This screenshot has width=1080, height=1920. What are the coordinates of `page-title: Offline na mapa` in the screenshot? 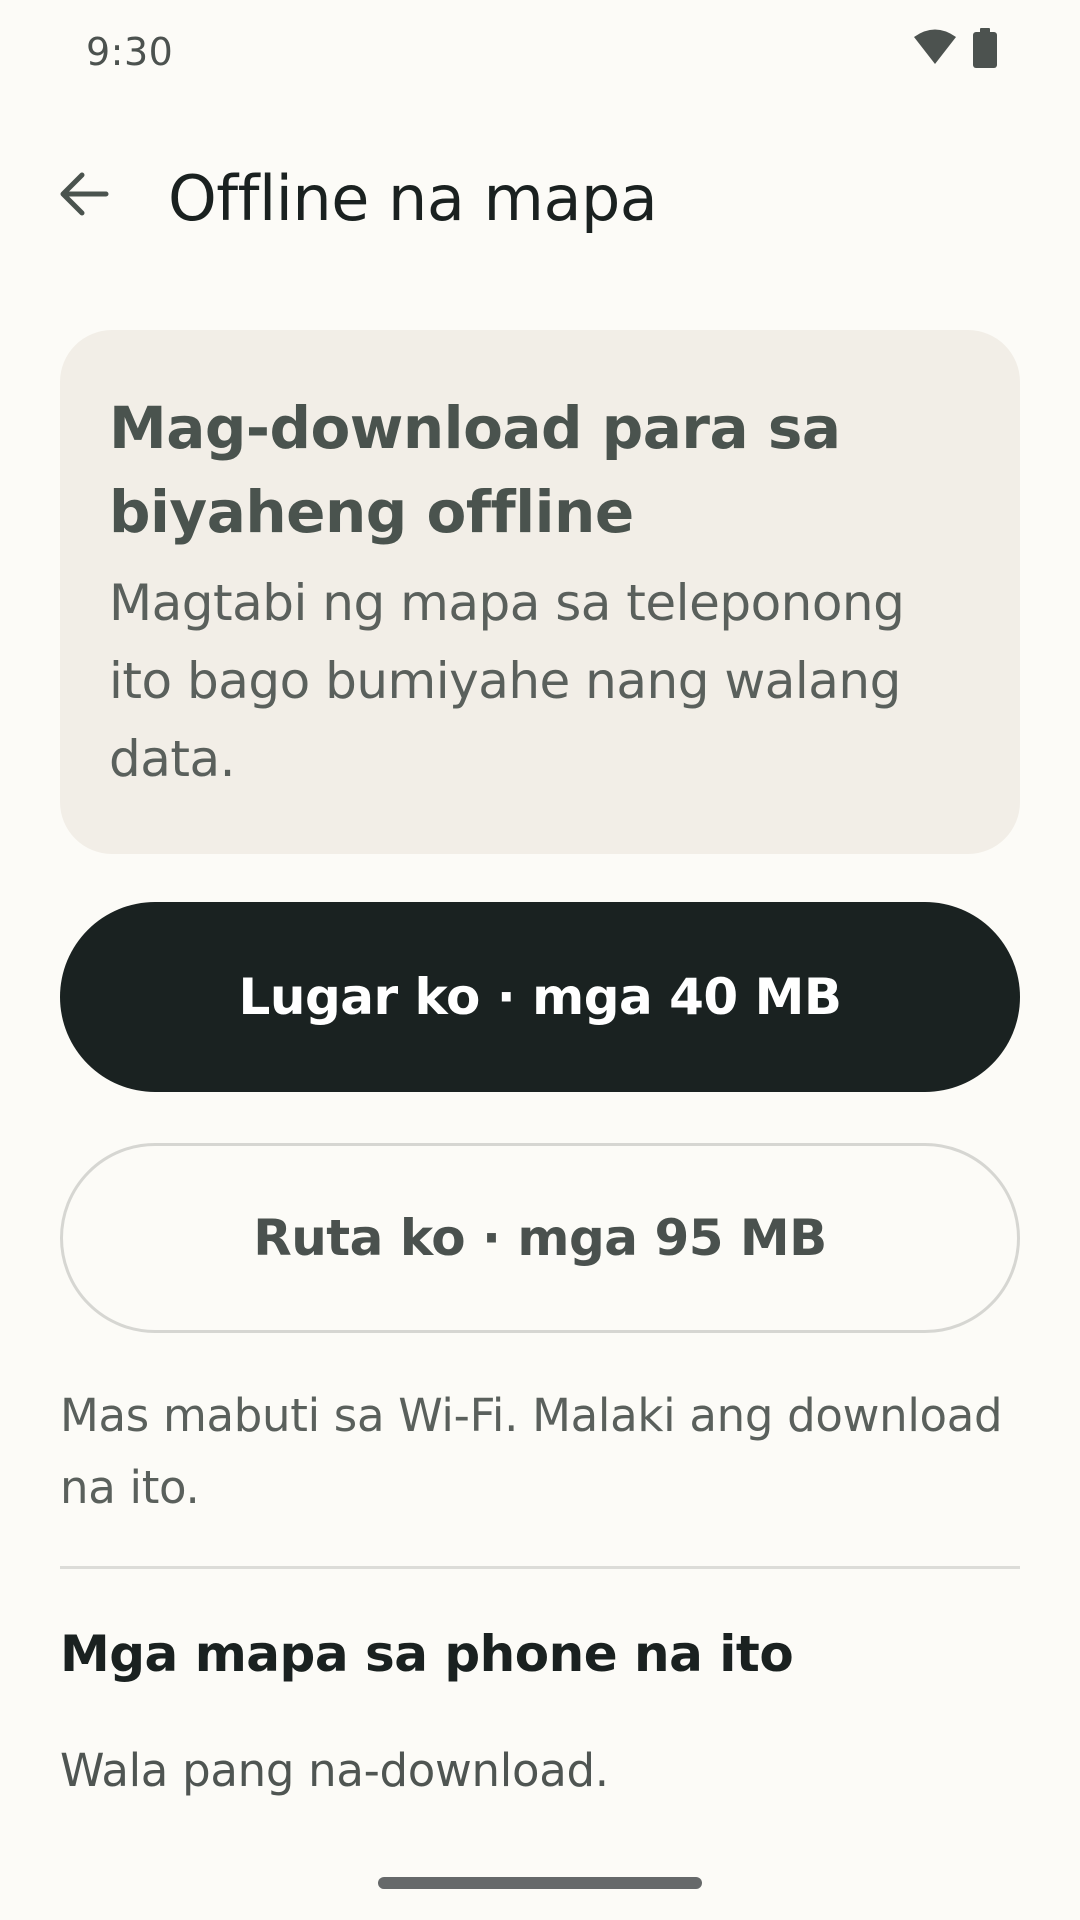 It's located at (413, 198).